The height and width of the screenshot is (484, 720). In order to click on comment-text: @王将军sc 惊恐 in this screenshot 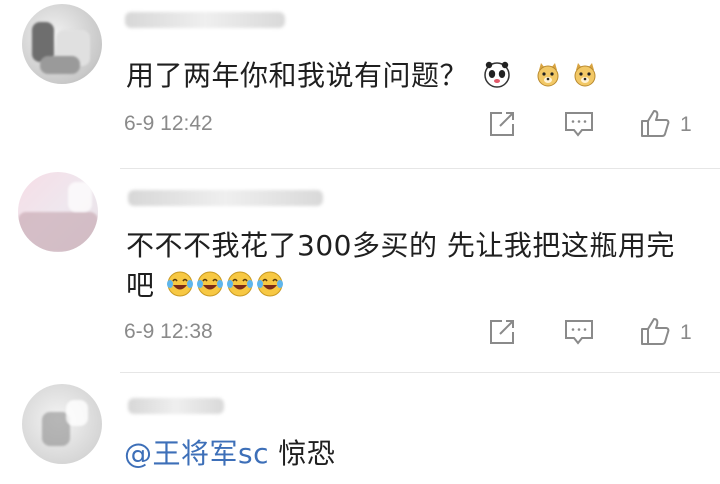, I will do `click(229, 452)`.